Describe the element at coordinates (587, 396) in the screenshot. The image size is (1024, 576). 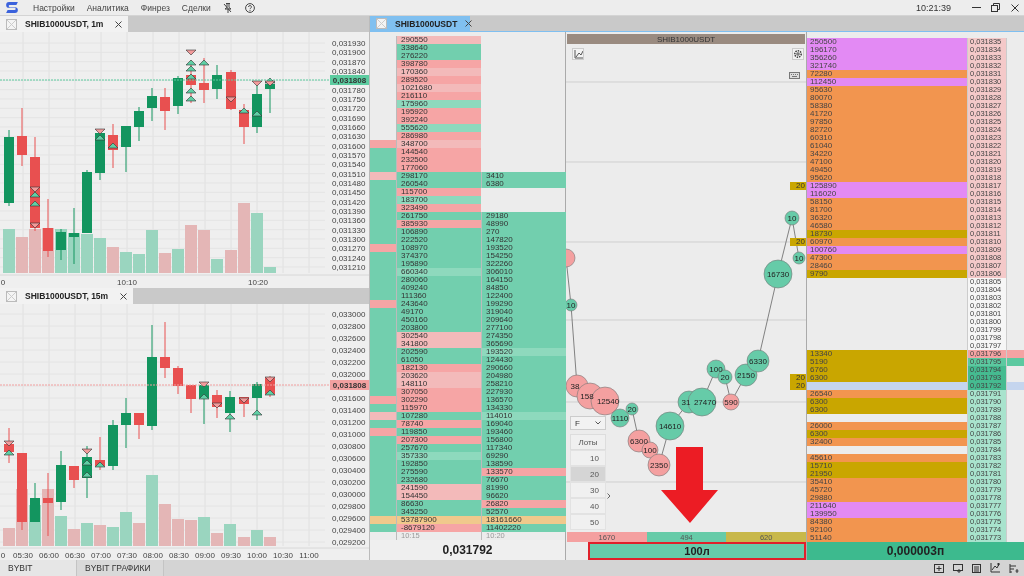
I see `bubble-label: 158` at that location.